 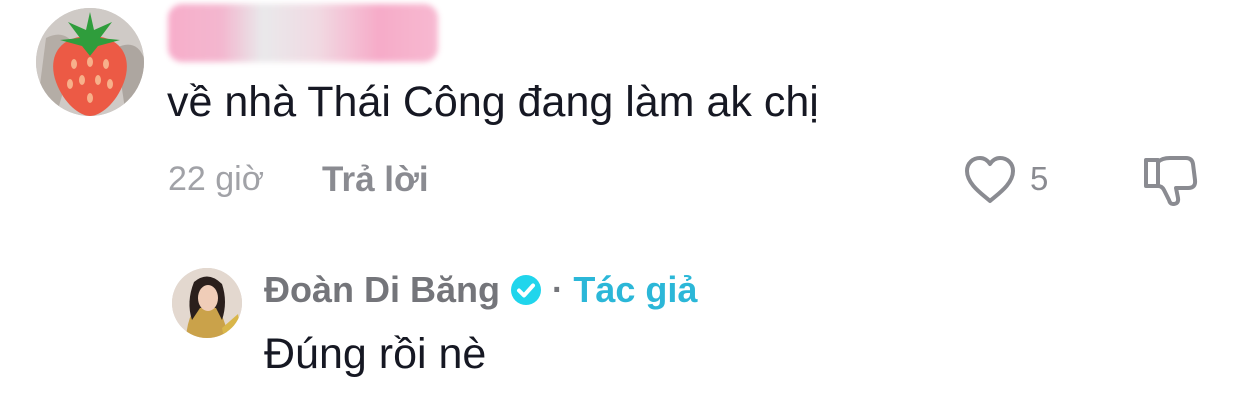 I want to click on strawberry-avatar-icon, so click(x=90, y=62).